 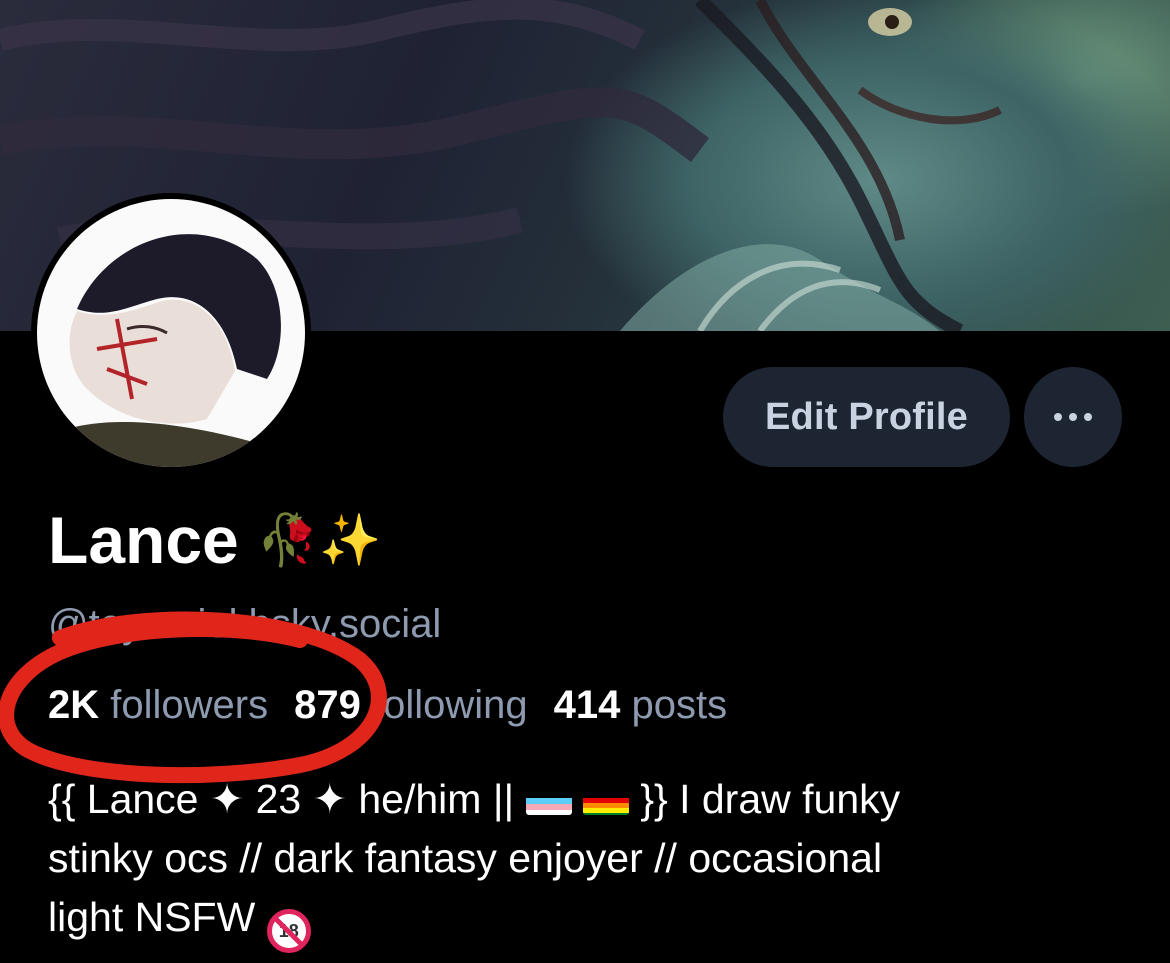 I want to click on edit-profile-button: Edit Profile, so click(x=866, y=417).